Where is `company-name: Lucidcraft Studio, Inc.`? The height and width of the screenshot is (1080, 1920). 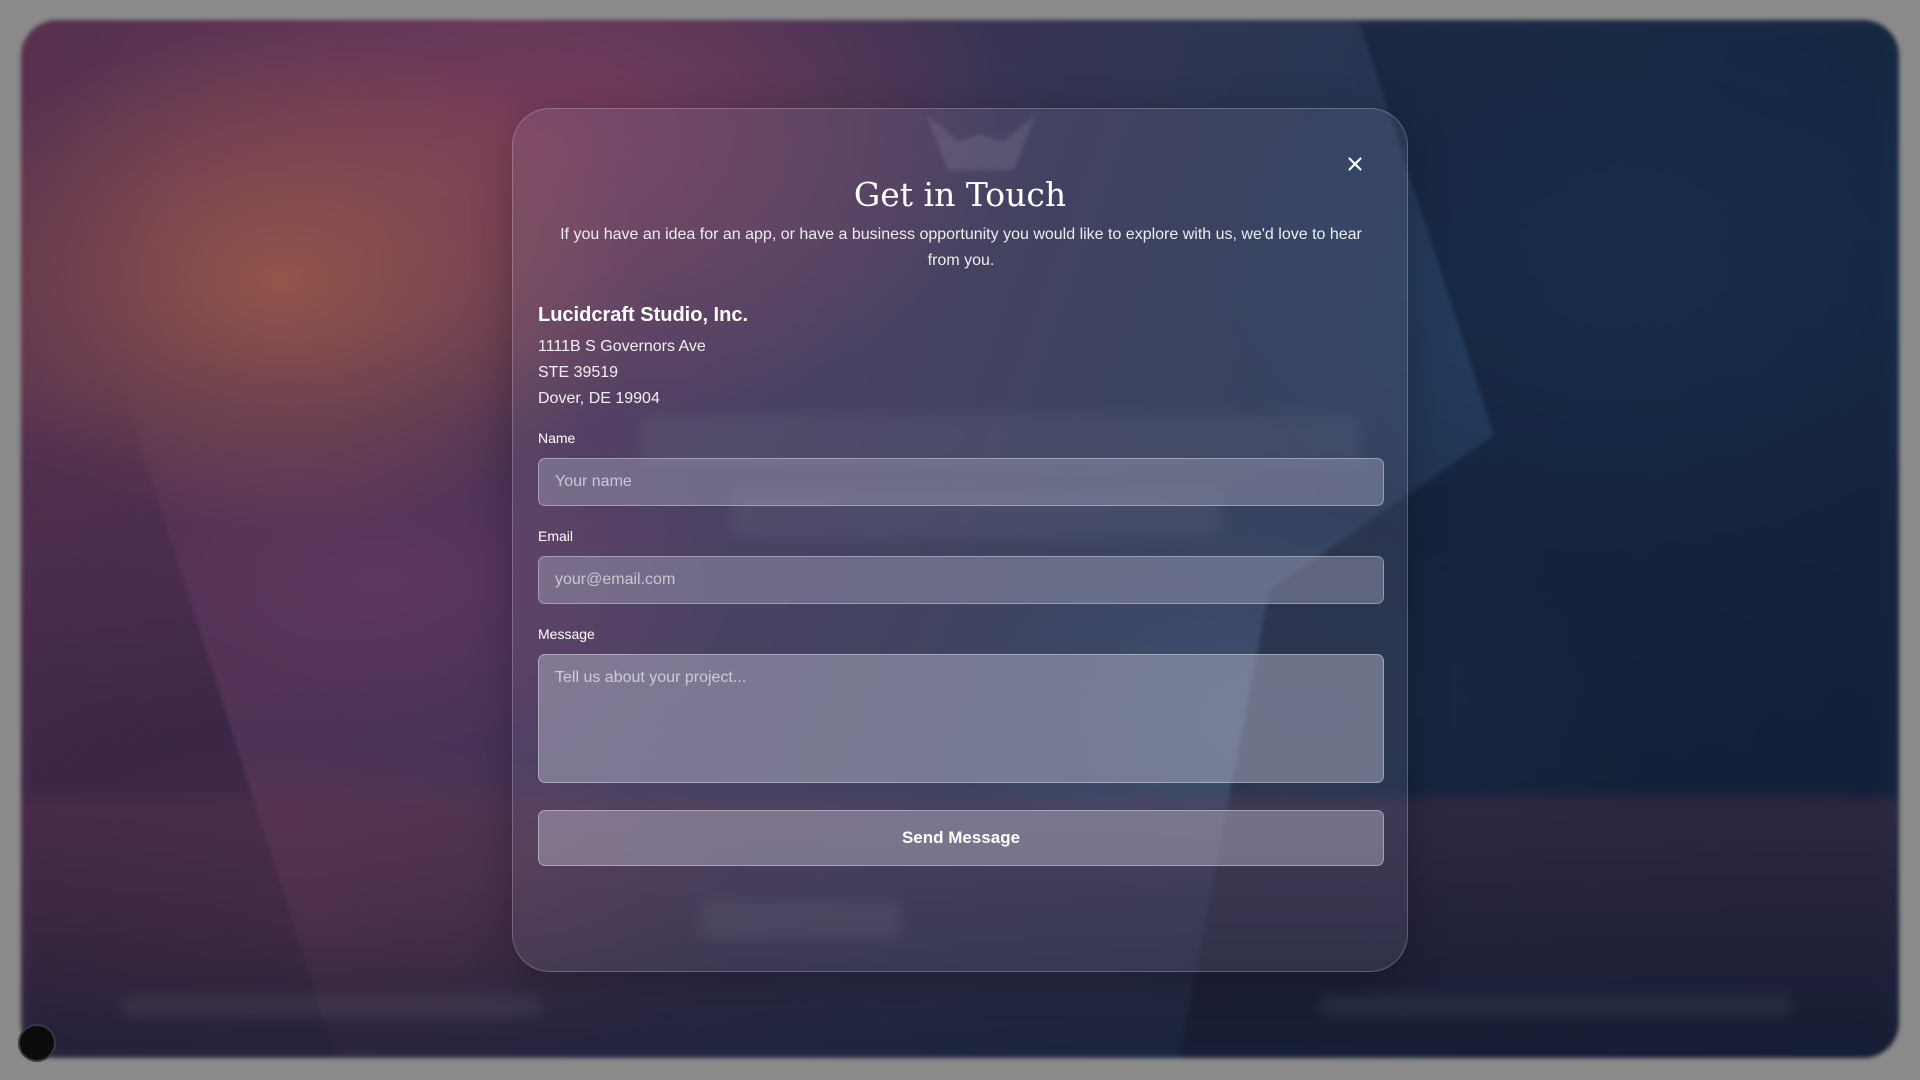
company-name: Lucidcraft Studio, Inc. is located at coordinates (643, 315).